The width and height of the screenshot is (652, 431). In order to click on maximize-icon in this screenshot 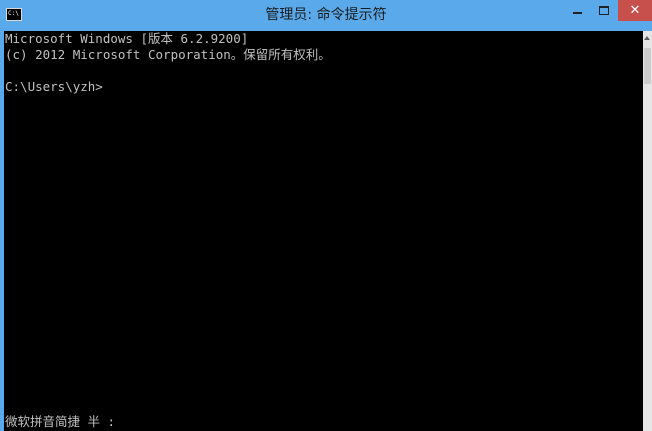, I will do `click(604, 10)`.